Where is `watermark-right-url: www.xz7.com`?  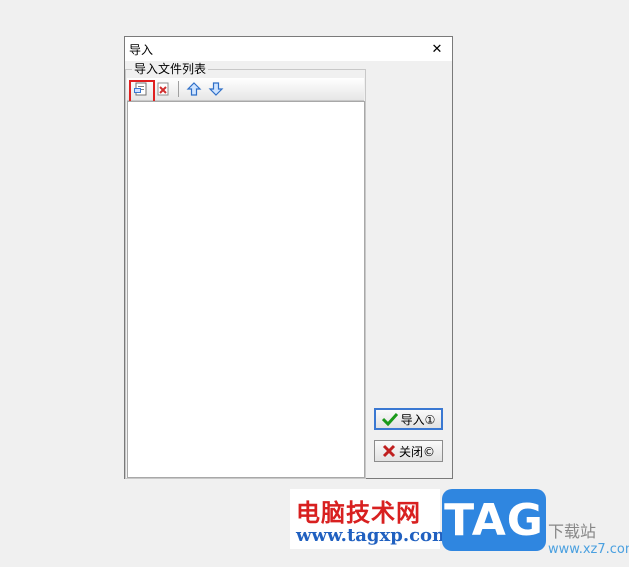 watermark-right-url: www.xz7.com is located at coordinates (588, 549).